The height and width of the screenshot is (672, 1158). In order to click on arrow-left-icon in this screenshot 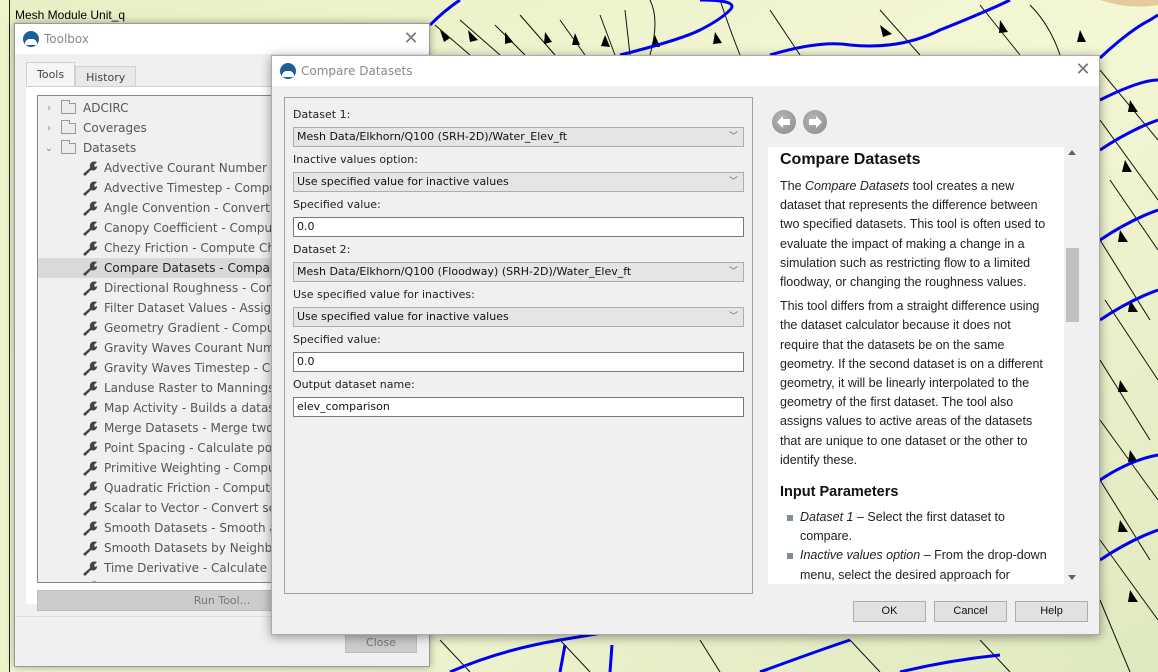, I will do `click(783, 122)`.